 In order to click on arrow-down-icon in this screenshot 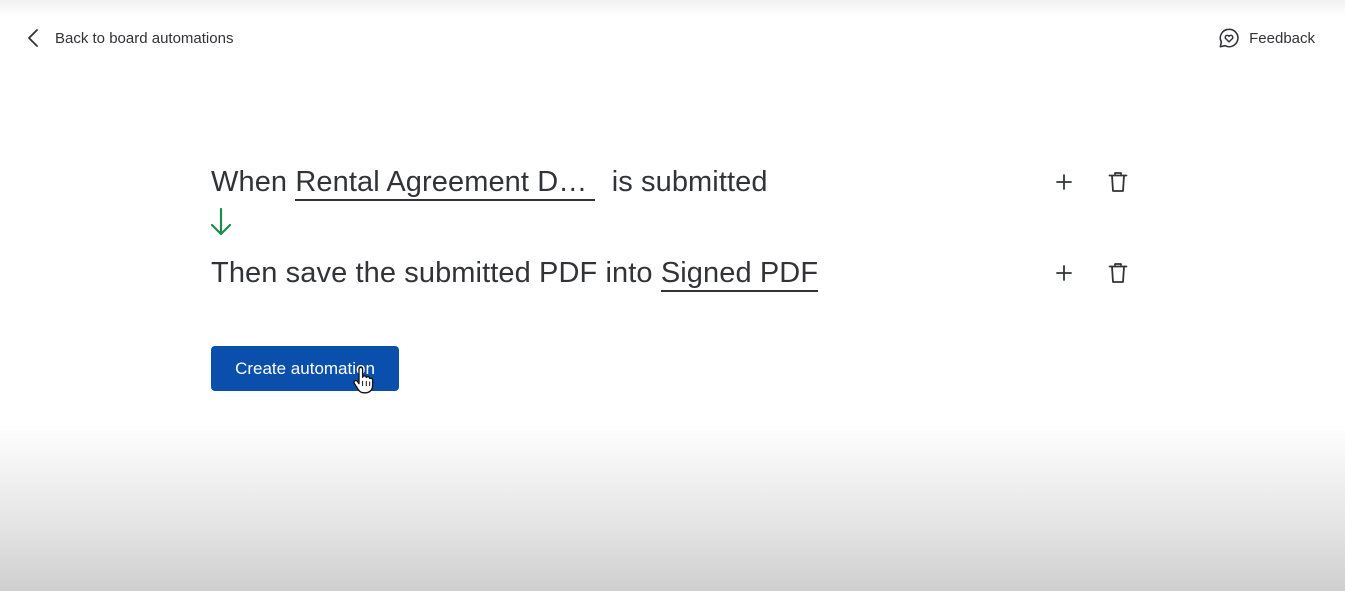, I will do `click(221, 221)`.